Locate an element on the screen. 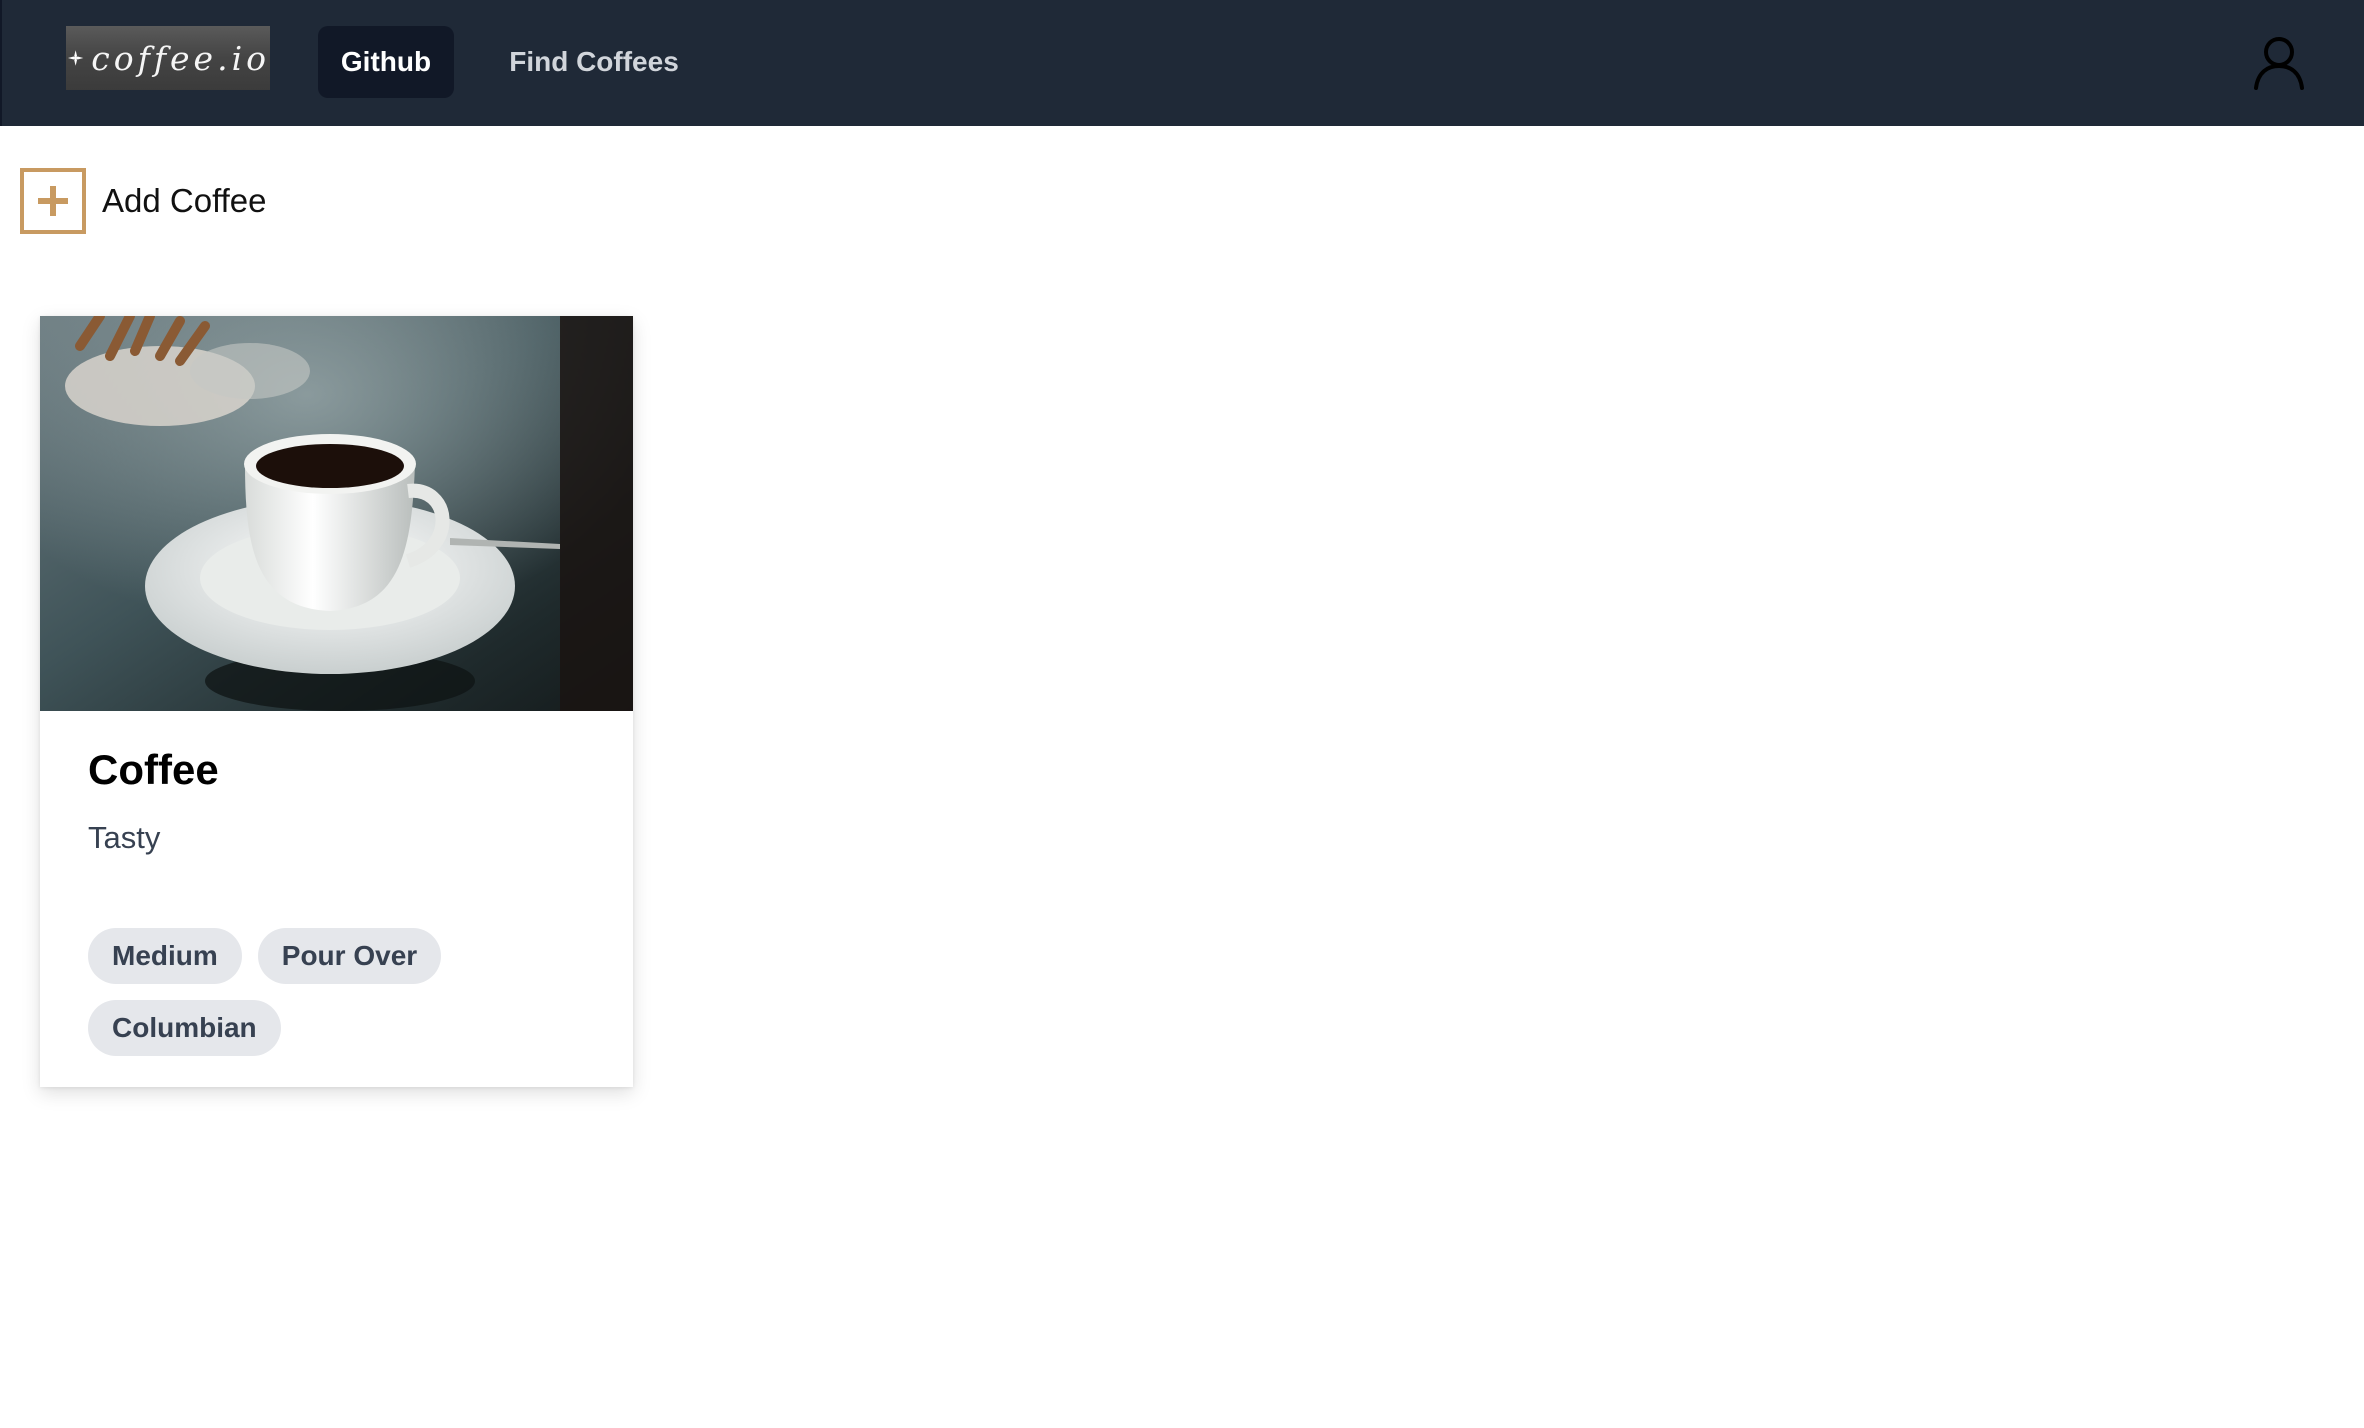 The width and height of the screenshot is (2364, 1428). add-coffee-button: Add Coffee is located at coordinates (143, 201).